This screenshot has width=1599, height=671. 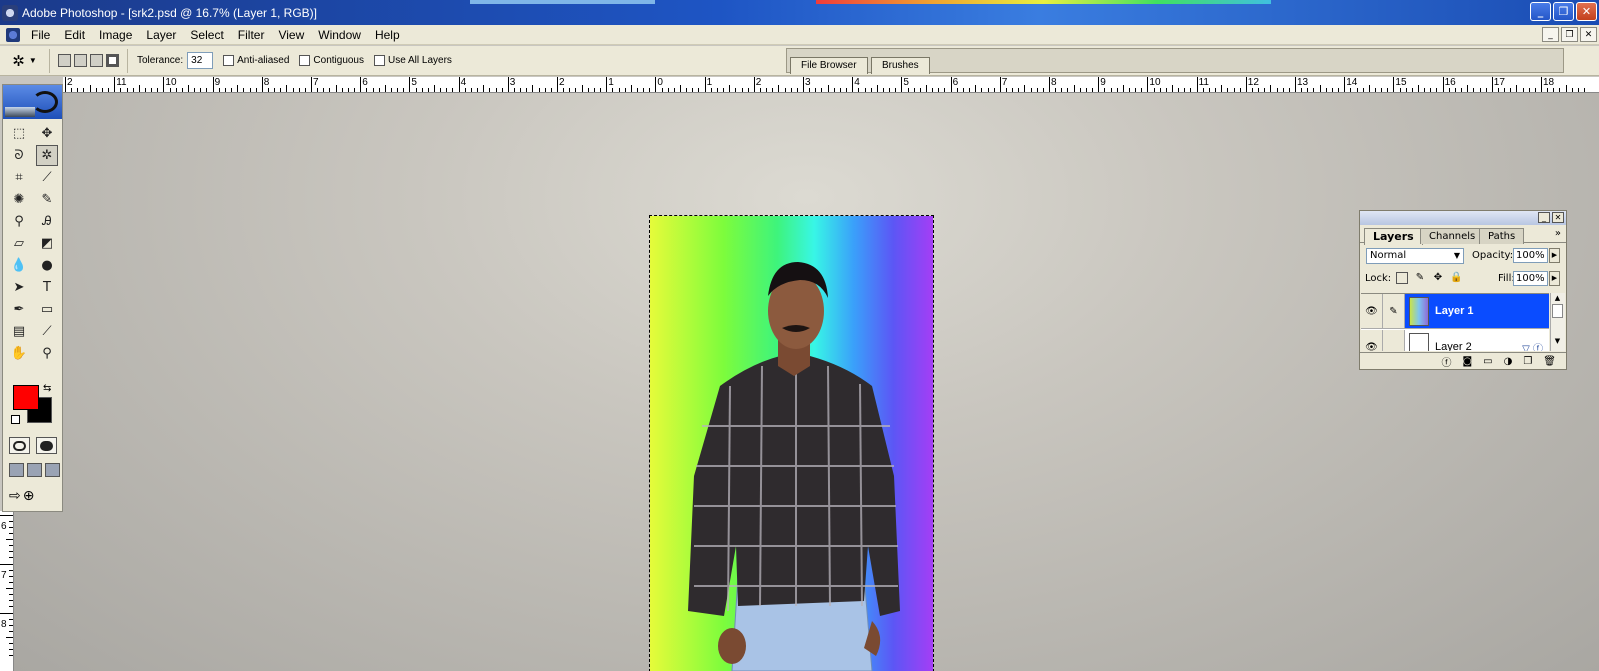 I want to click on vertical-ruler: 6 7 8, so click(x=7, y=591).